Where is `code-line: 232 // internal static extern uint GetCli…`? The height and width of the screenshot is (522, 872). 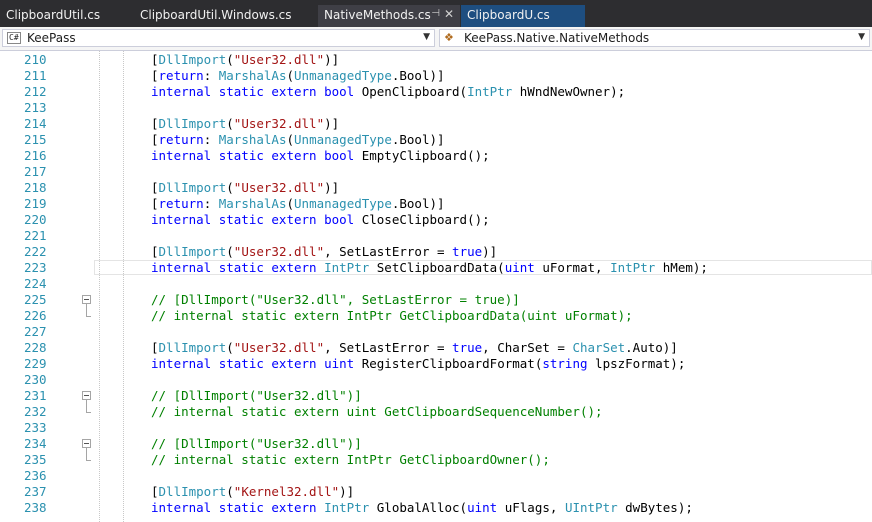
code-line: 232 // internal static extern uint GetCli… is located at coordinates (436, 412).